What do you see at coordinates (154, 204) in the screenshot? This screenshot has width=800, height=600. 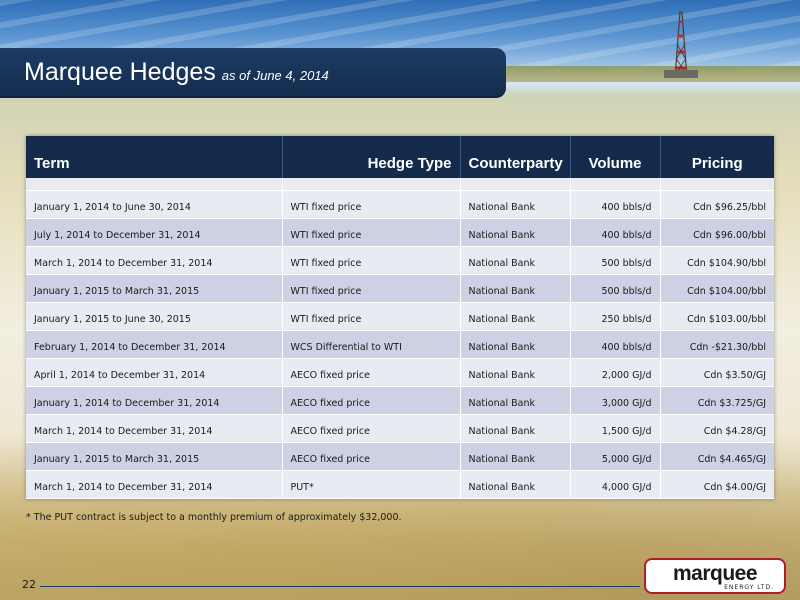 I see `cell-term: January 1, 2014 to June 30, 2014` at bounding box center [154, 204].